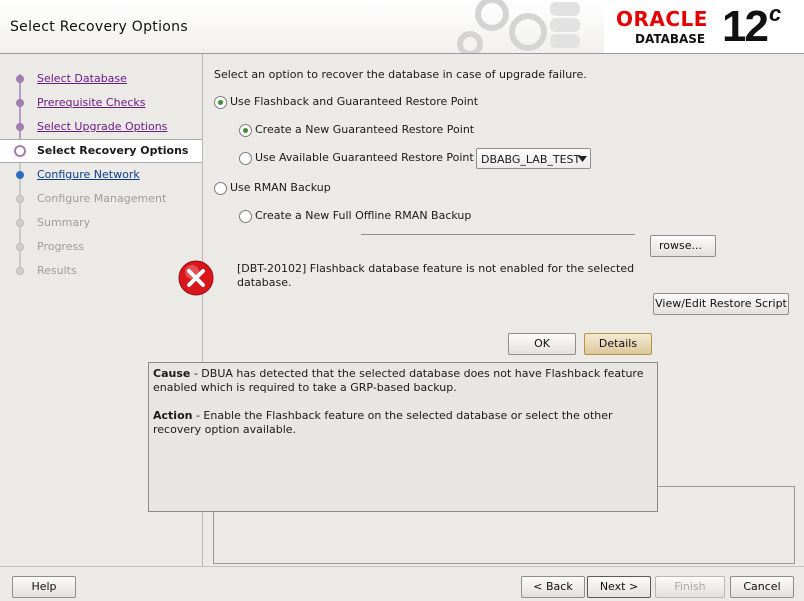 The width and height of the screenshot is (804, 601). What do you see at coordinates (498, 234) in the screenshot?
I see `backup-location-field` at bounding box center [498, 234].